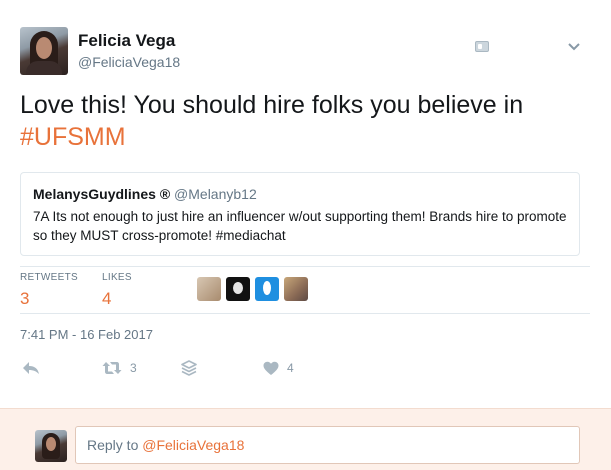  What do you see at coordinates (86, 334) in the screenshot?
I see `tweet-timestamp: 7:41 PM - 16 Feb 2017` at bounding box center [86, 334].